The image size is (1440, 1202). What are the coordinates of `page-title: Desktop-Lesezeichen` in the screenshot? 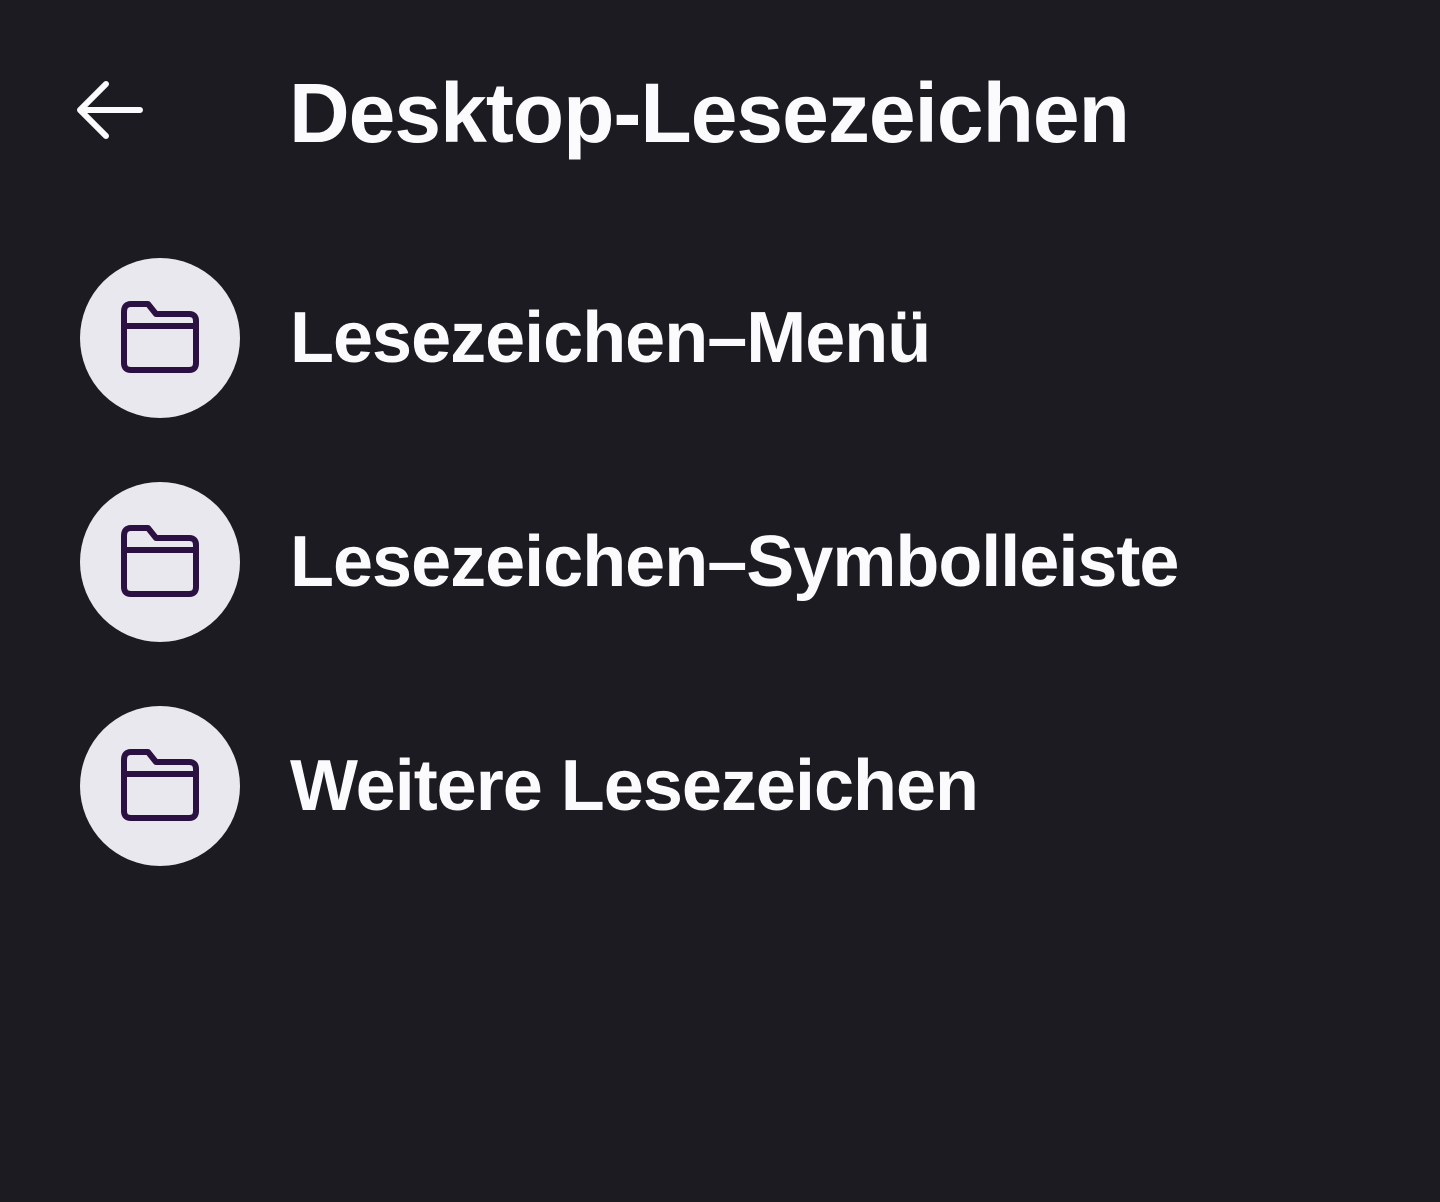 It's located at (709, 113).